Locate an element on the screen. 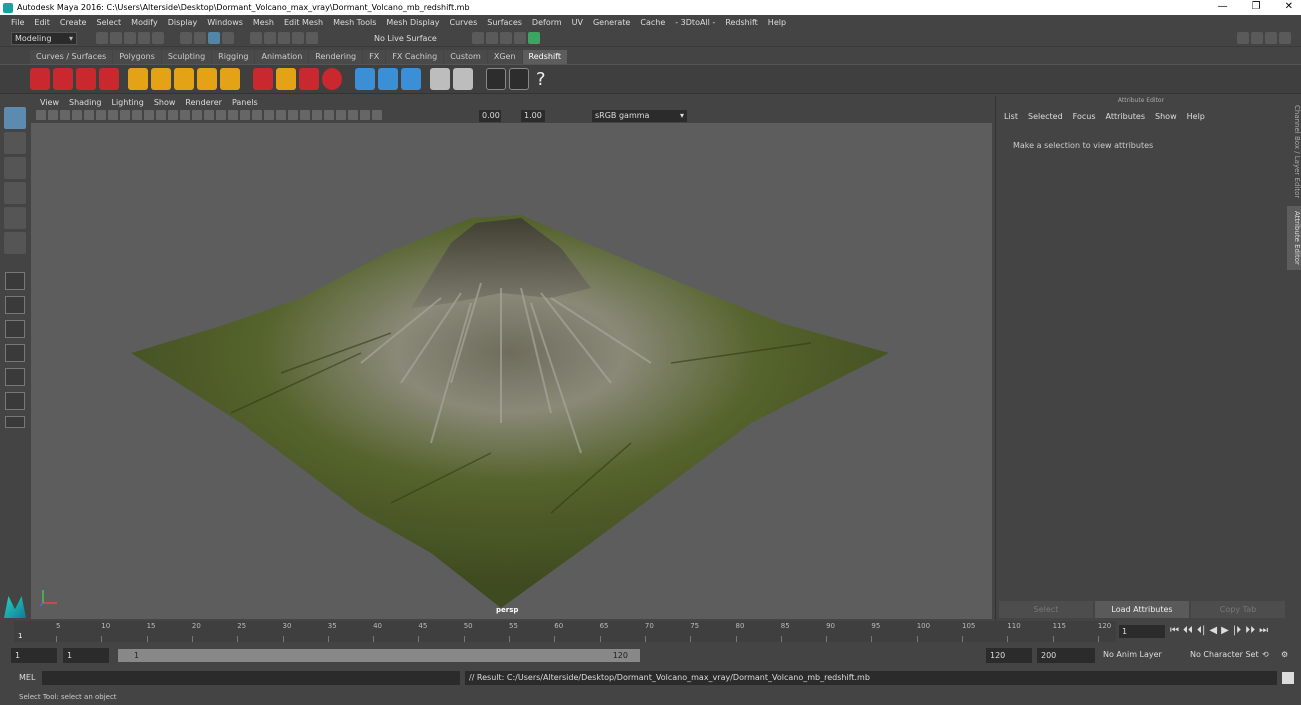 This screenshot has width=1301, height=705. viewport-menu-show: Show is located at coordinates (165, 102).